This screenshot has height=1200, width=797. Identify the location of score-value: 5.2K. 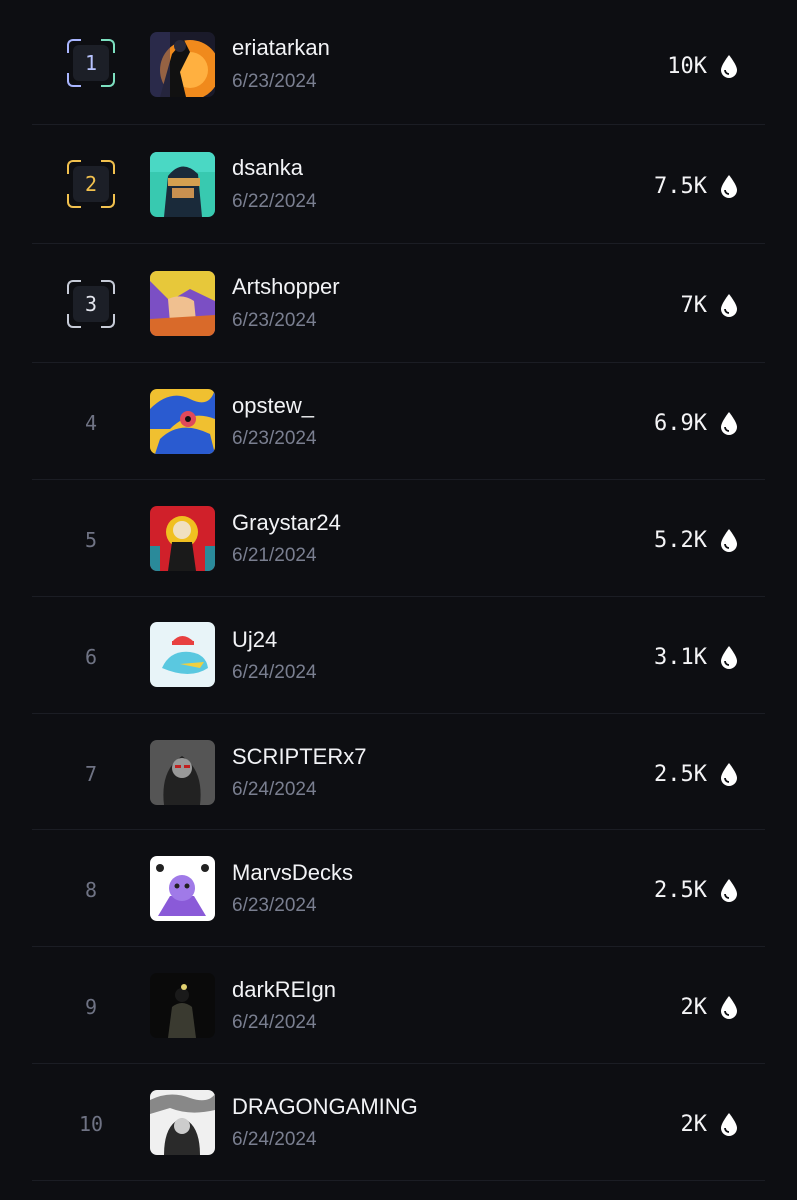
(680, 540).